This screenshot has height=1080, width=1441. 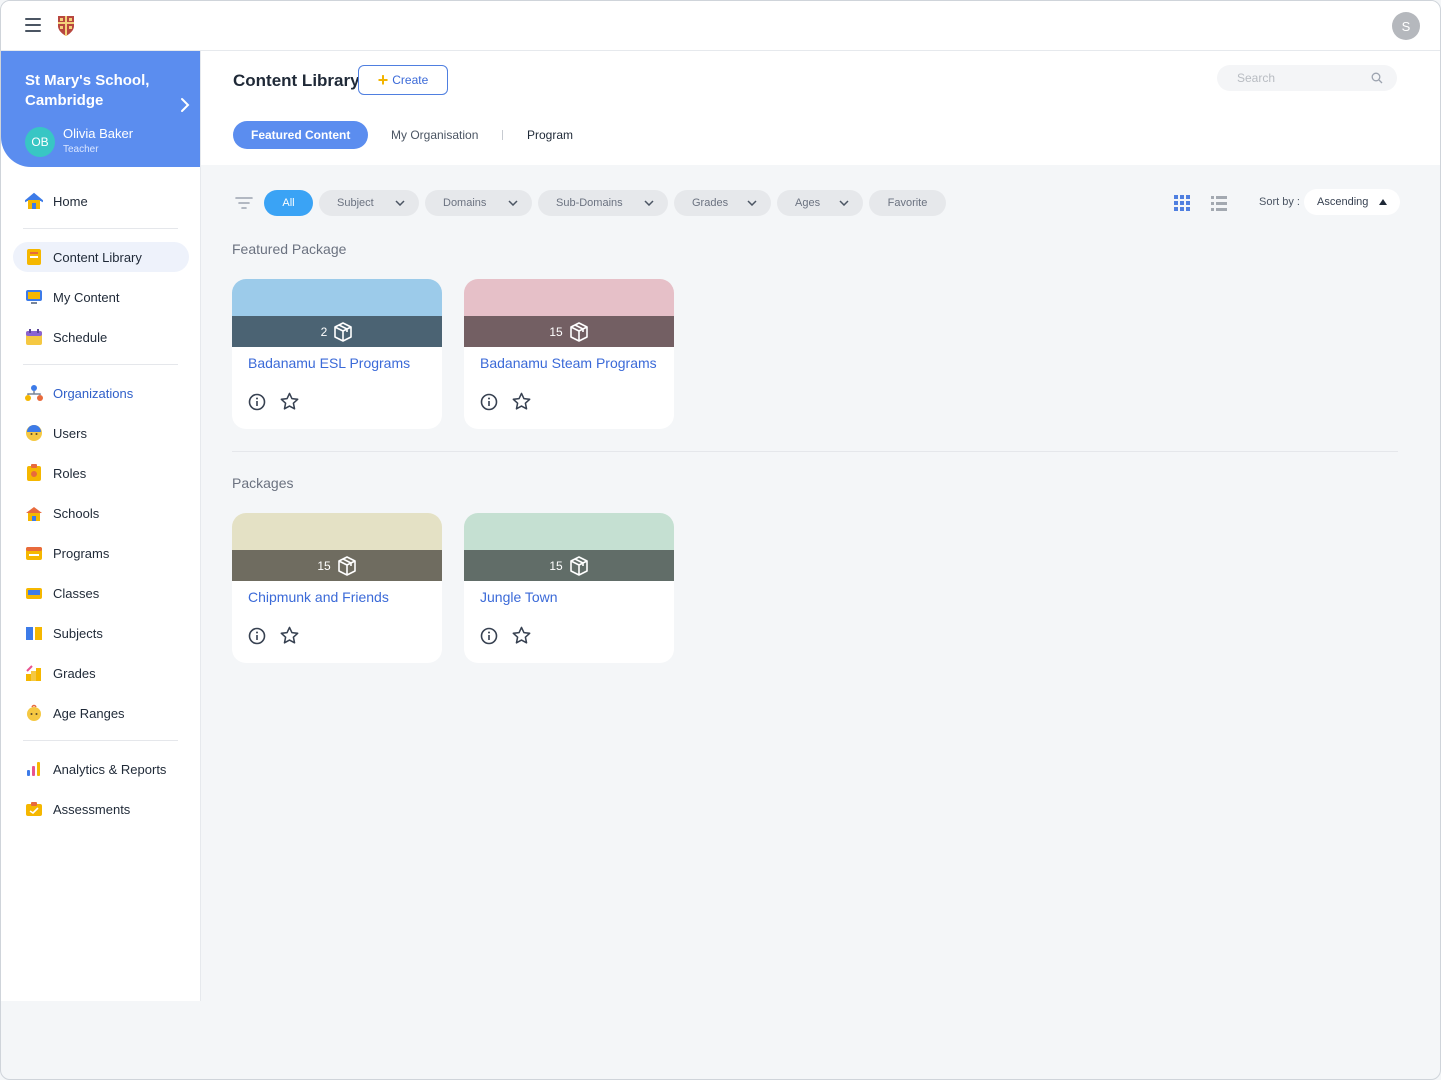 I want to click on grades-icon, so click(x=34, y=673).